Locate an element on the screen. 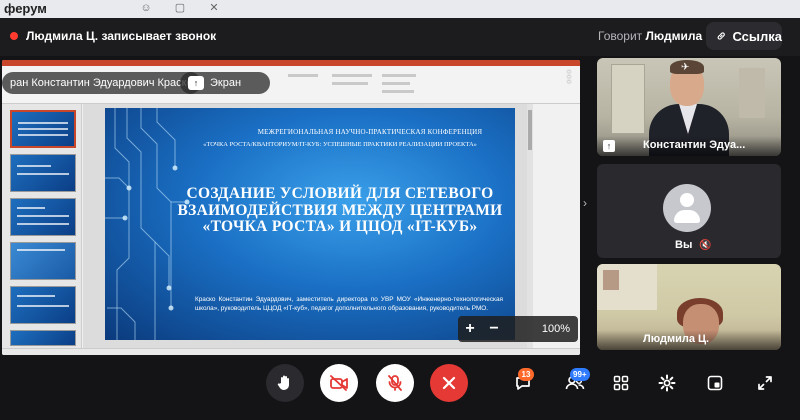 The height and width of the screenshot is (420, 800). participant-name: Вы 🔇 is located at coordinates (689, 246).